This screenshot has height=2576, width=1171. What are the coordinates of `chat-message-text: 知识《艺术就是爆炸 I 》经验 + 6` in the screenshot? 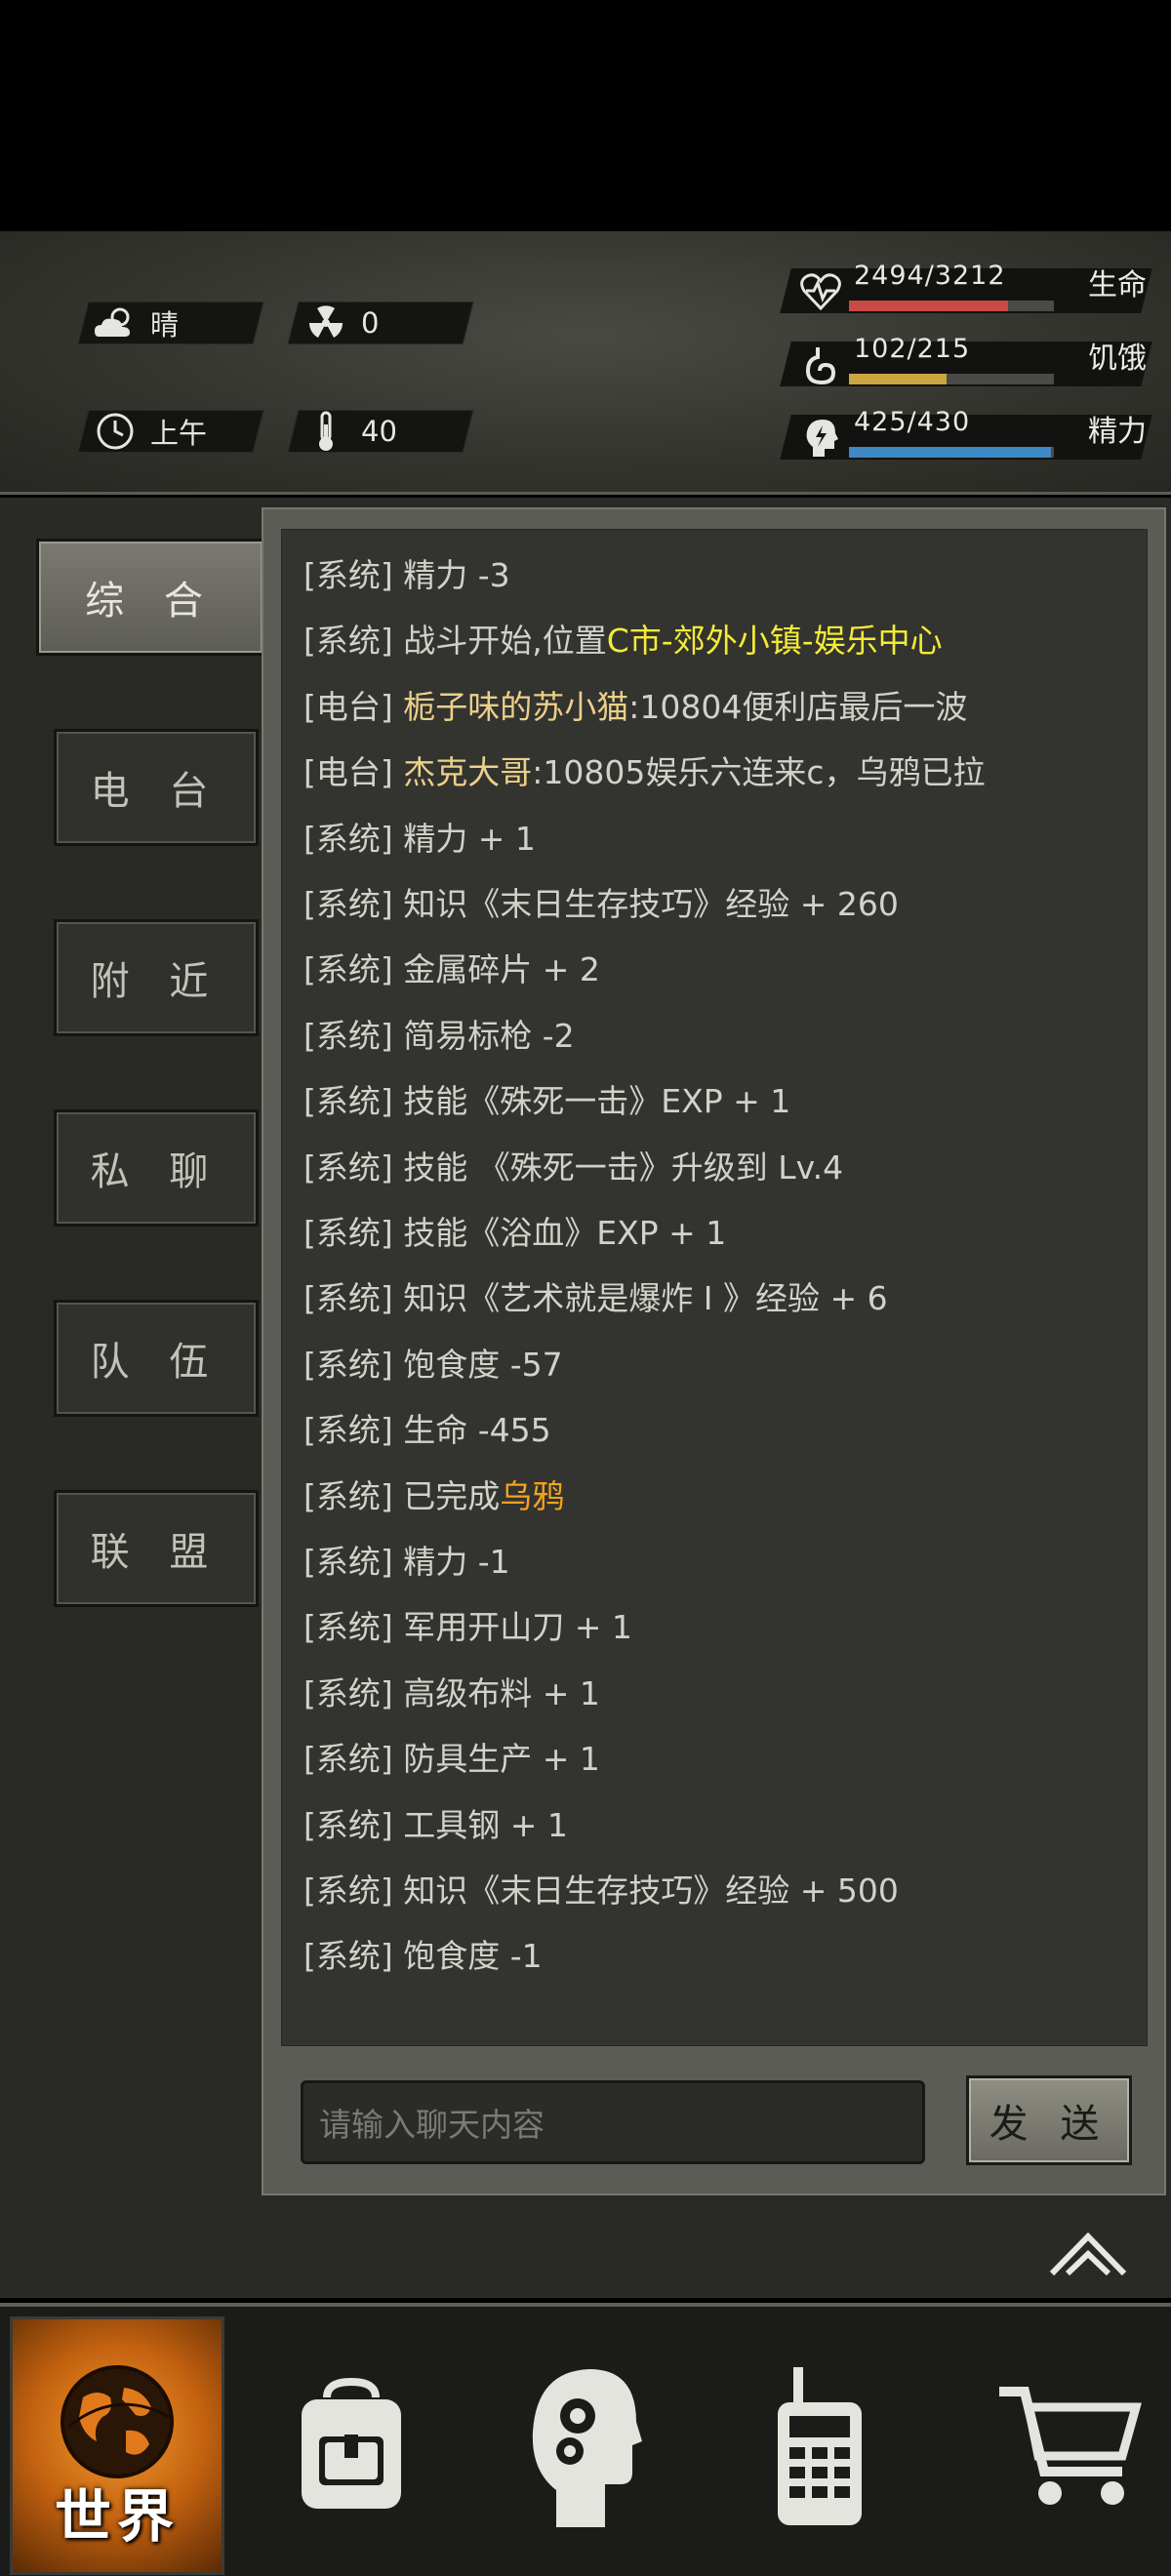 It's located at (645, 1298).